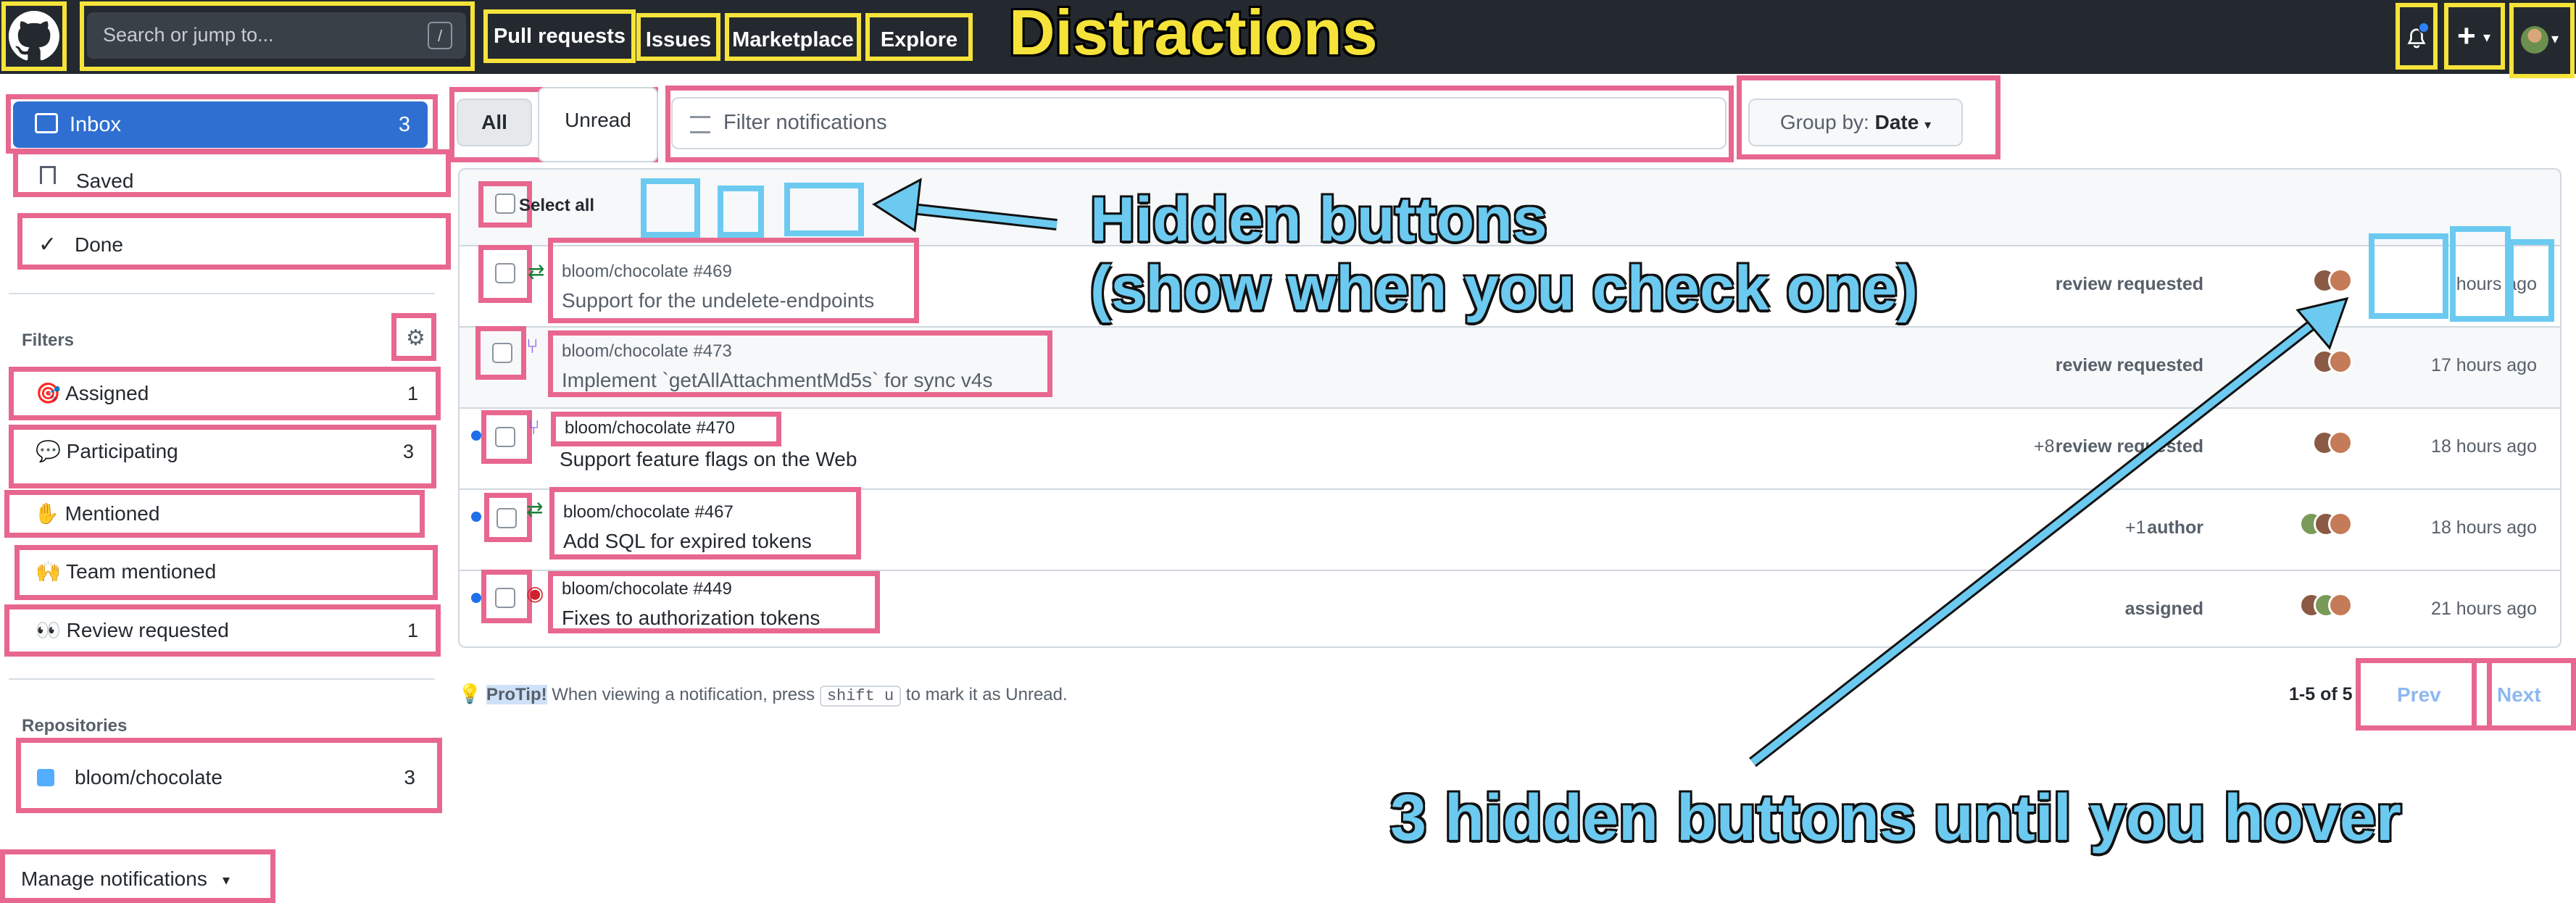  Describe the element at coordinates (708, 459) in the screenshot. I see `notification-title: Support feature flags on the Web` at that location.